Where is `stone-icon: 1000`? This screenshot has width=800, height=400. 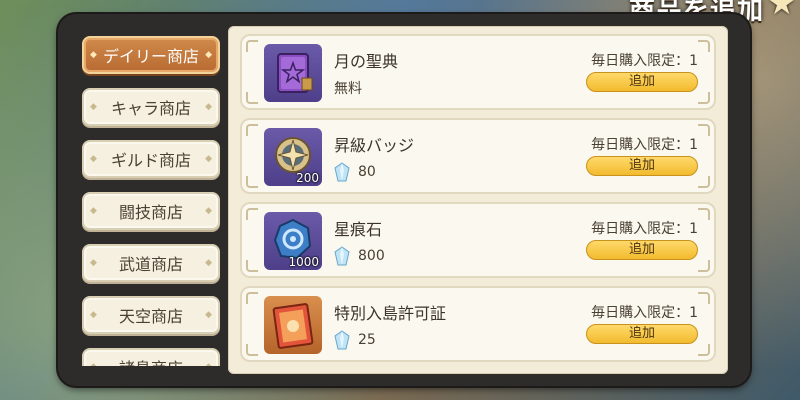
stone-icon: 1000 is located at coordinates (293, 241).